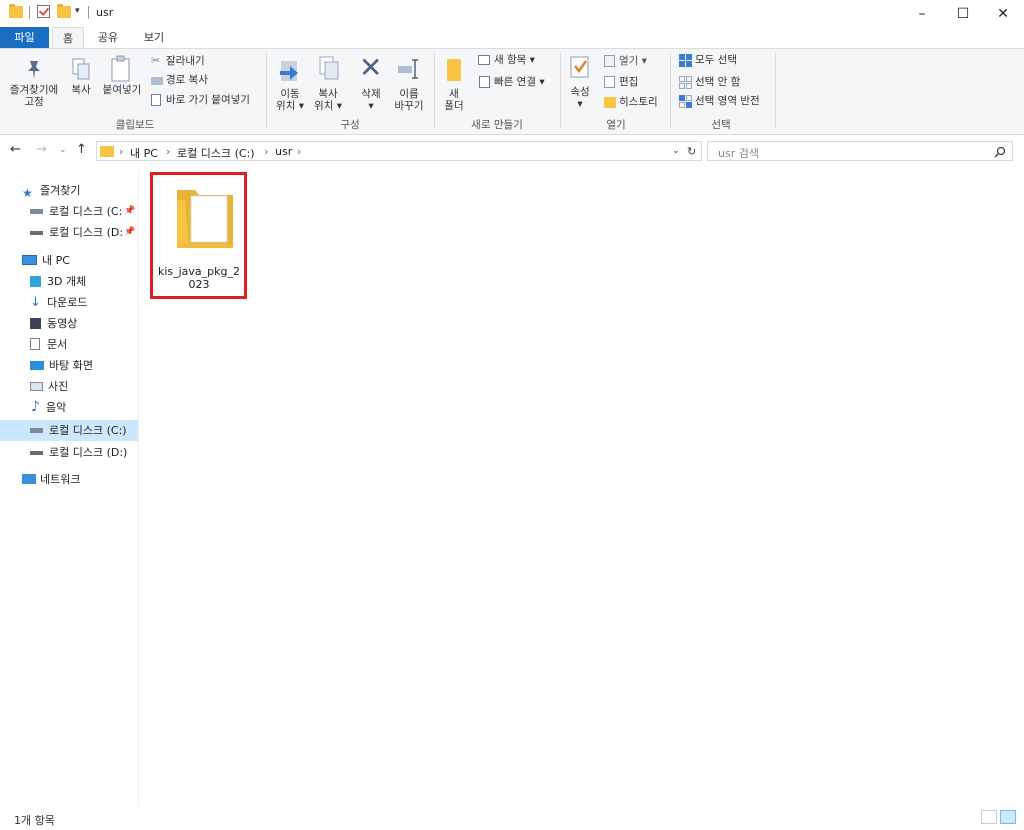 The image size is (1024, 830). Describe the element at coordinates (15, 149) in the screenshot. I see `back-button: ←` at that location.